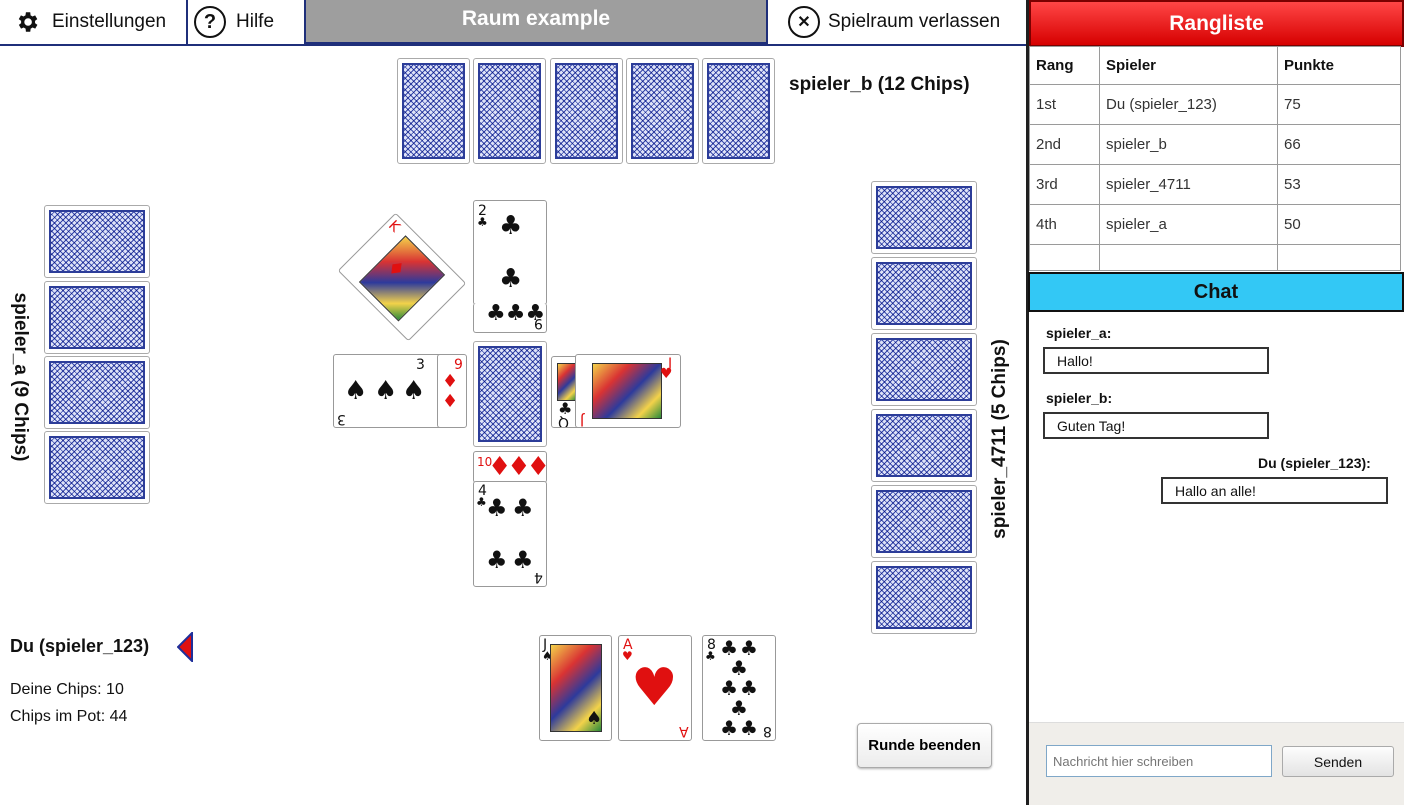  What do you see at coordinates (1188, 184) in the screenshot?
I see `player-cell: spieler_4711` at bounding box center [1188, 184].